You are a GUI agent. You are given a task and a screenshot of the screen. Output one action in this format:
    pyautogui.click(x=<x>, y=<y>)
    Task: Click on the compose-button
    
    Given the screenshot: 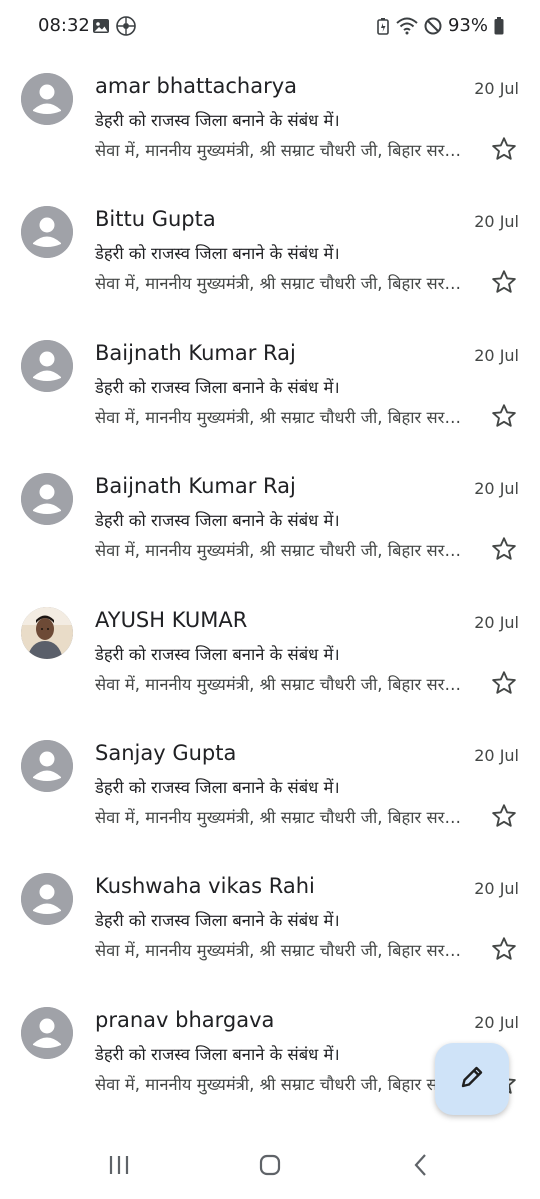 What is the action you would take?
    pyautogui.click(x=472, y=1079)
    